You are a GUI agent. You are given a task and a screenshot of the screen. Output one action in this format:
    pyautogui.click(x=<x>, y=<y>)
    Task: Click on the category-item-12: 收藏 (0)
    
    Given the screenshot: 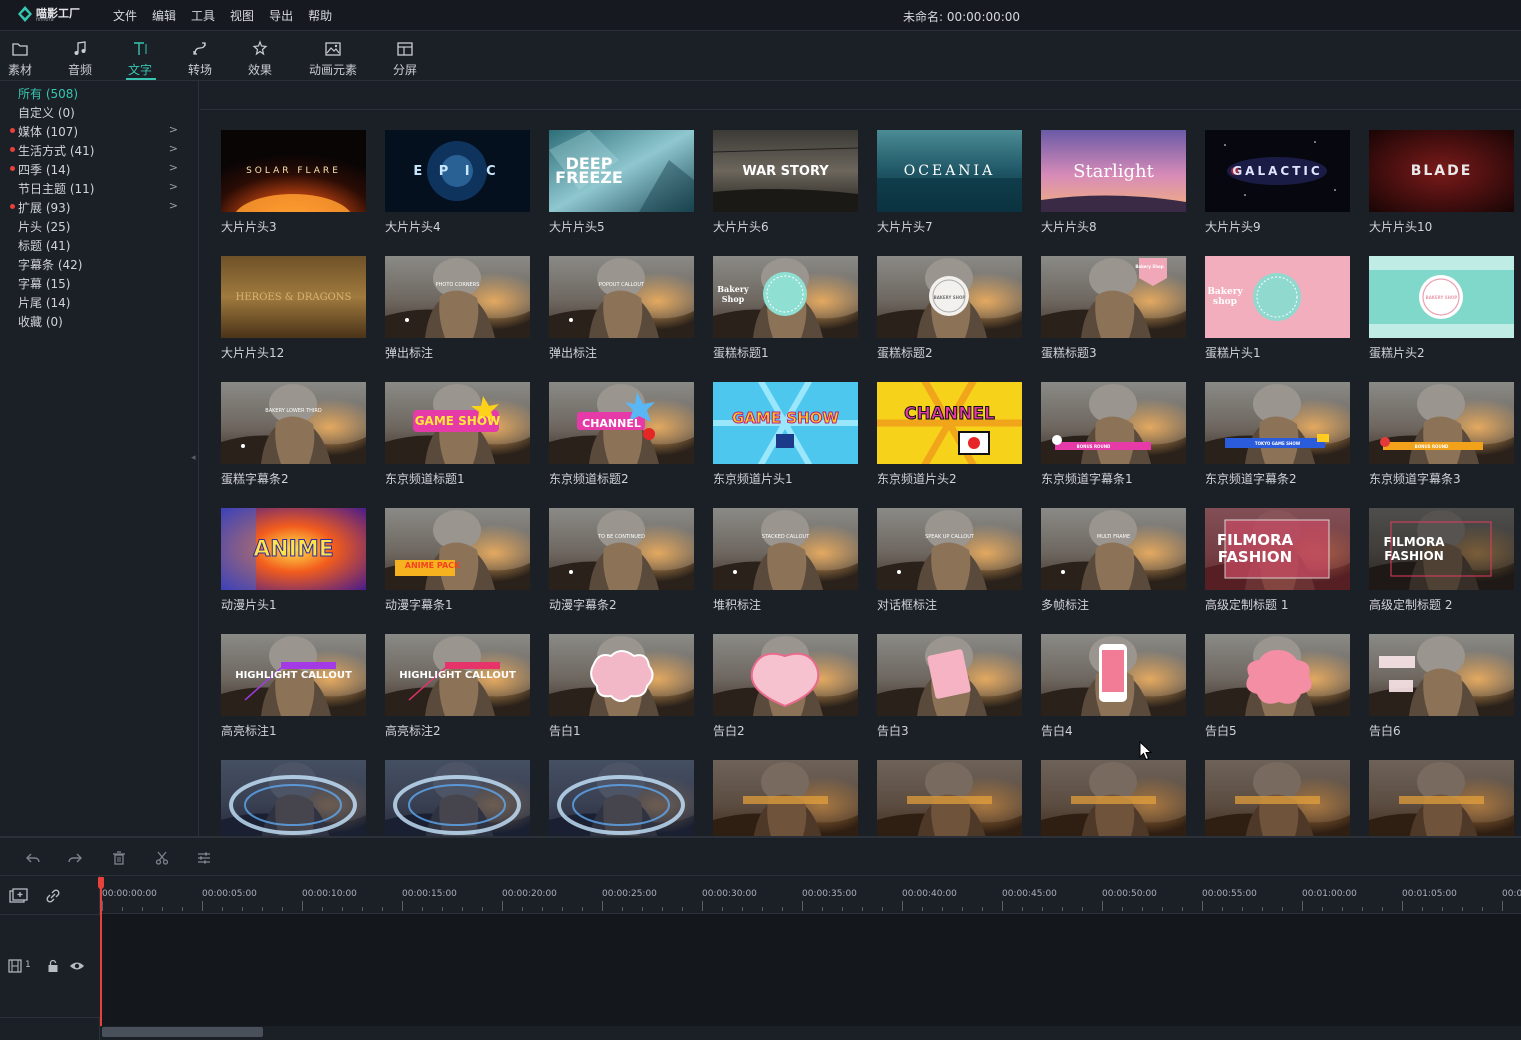 What is the action you would take?
    pyautogui.click(x=103, y=322)
    